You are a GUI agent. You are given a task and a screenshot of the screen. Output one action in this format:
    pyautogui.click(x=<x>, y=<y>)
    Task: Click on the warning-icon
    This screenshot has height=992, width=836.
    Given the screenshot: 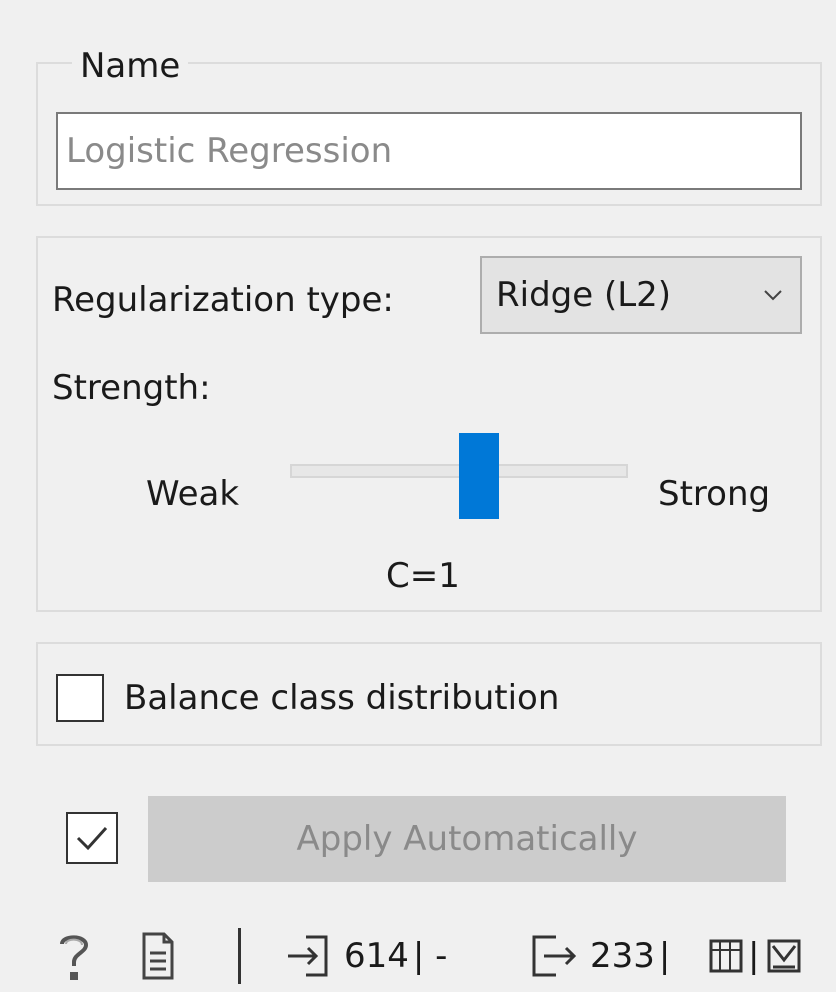 What is the action you would take?
    pyautogui.click(x=784, y=956)
    